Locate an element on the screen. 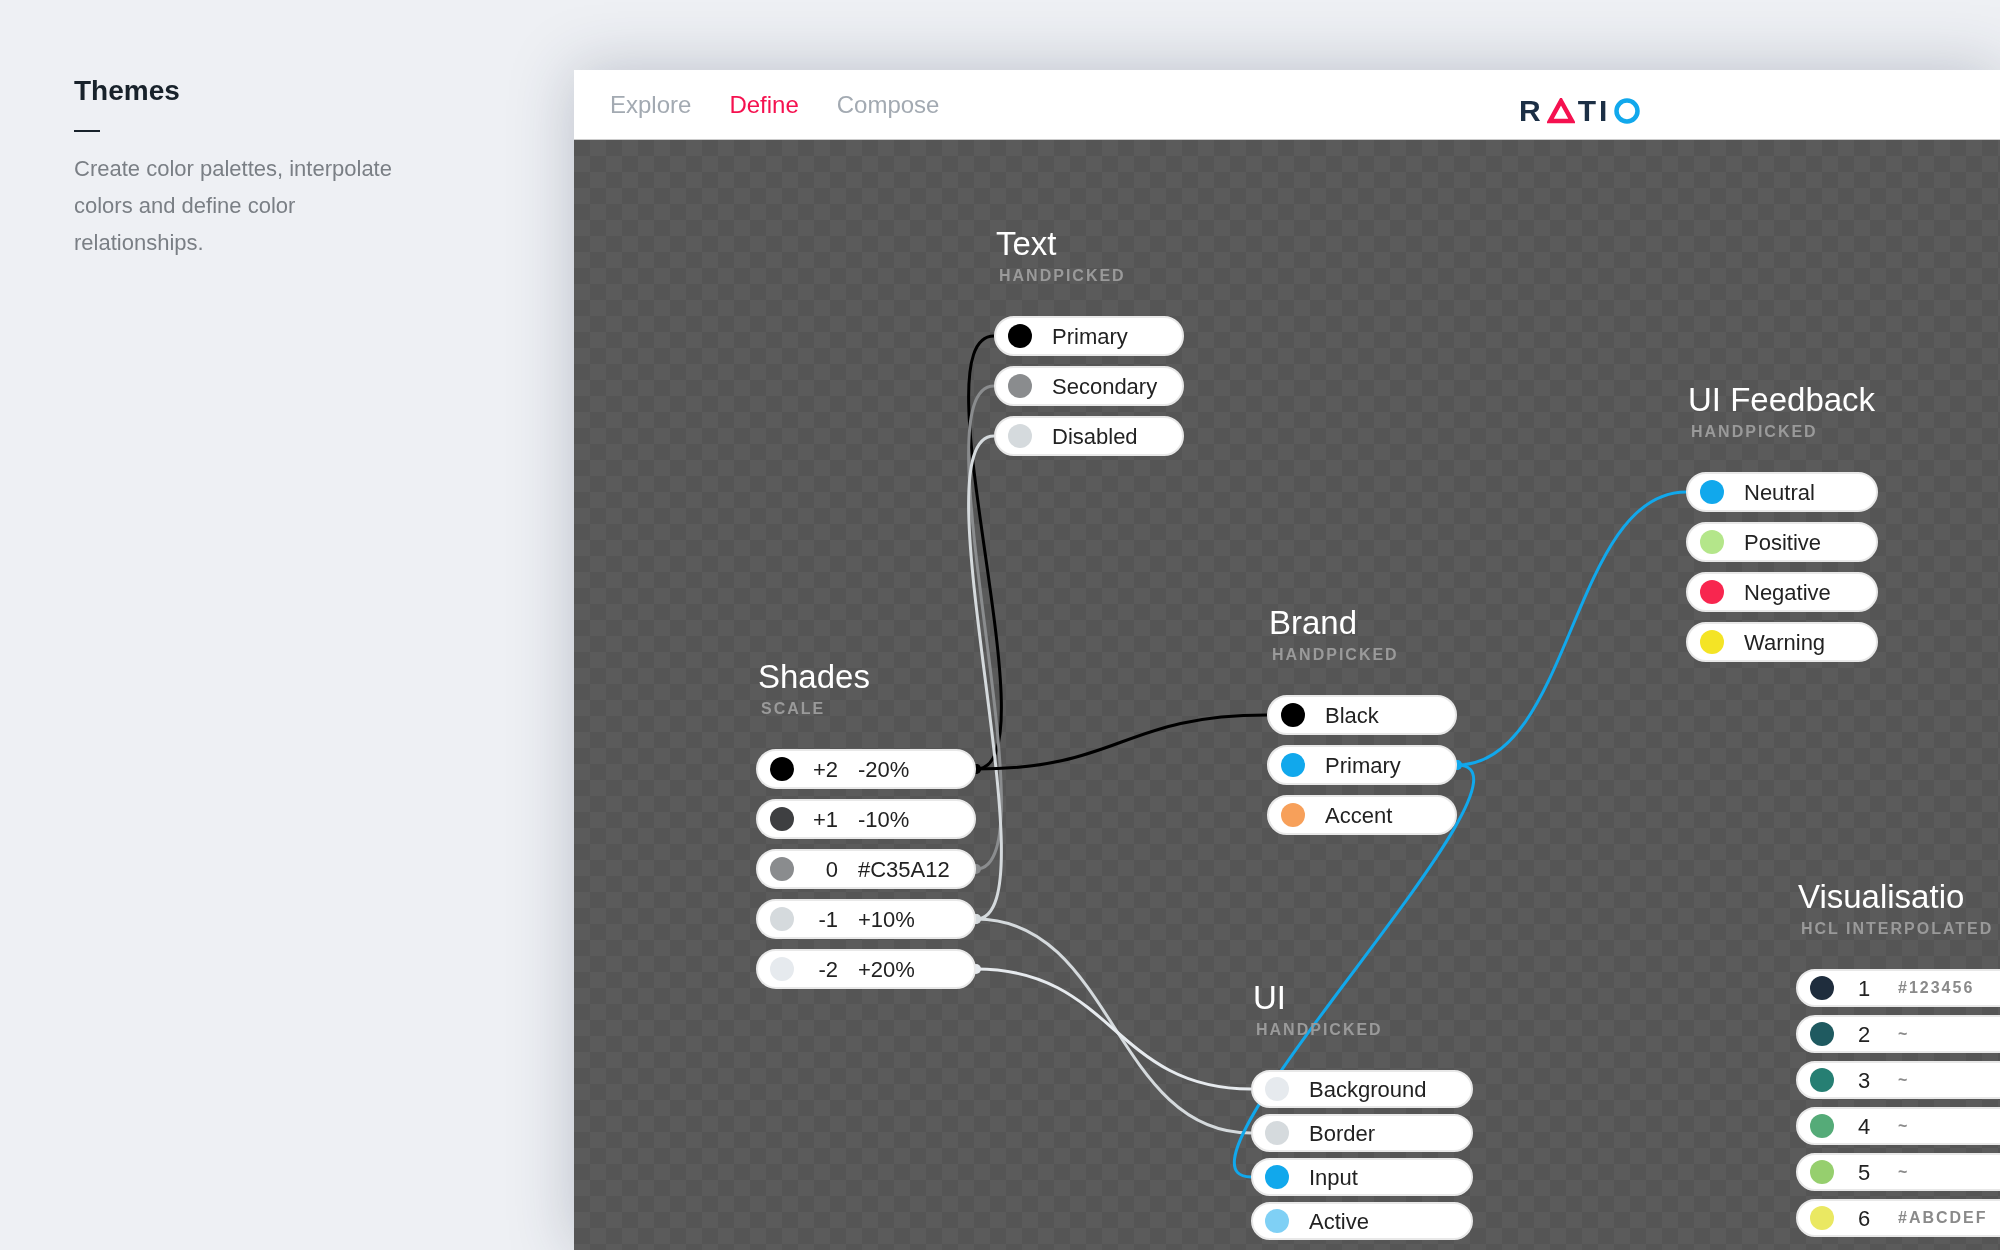 The width and height of the screenshot is (2000, 1250). swatch-label: Accent is located at coordinates (1359, 815).